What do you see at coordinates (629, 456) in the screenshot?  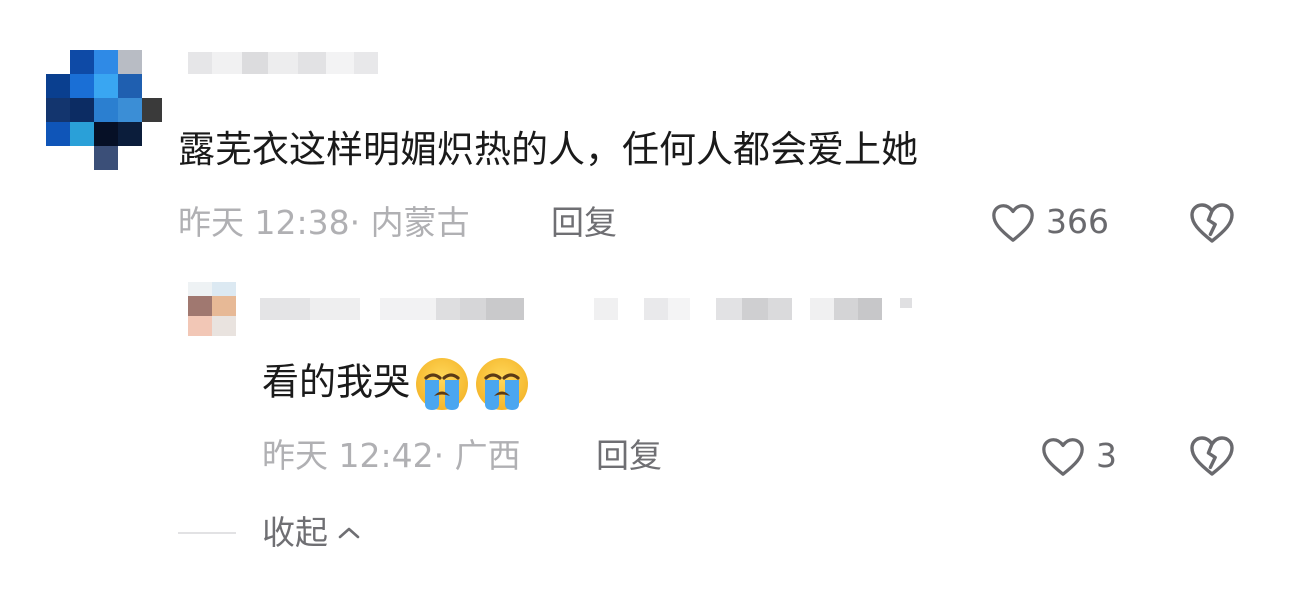 I see `reply-to-reply-button: 回复` at bounding box center [629, 456].